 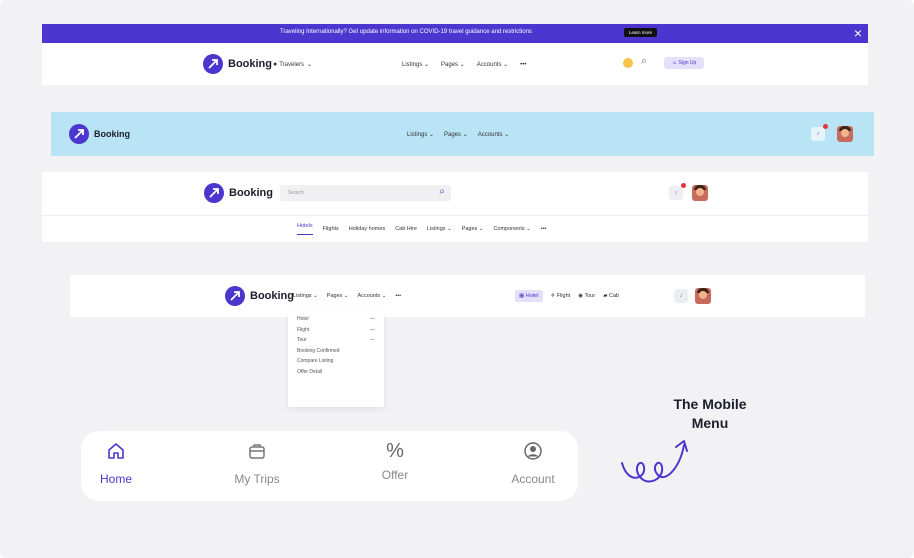 What do you see at coordinates (628, 63) in the screenshot?
I see `theme-toggle-icon` at bounding box center [628, 63].